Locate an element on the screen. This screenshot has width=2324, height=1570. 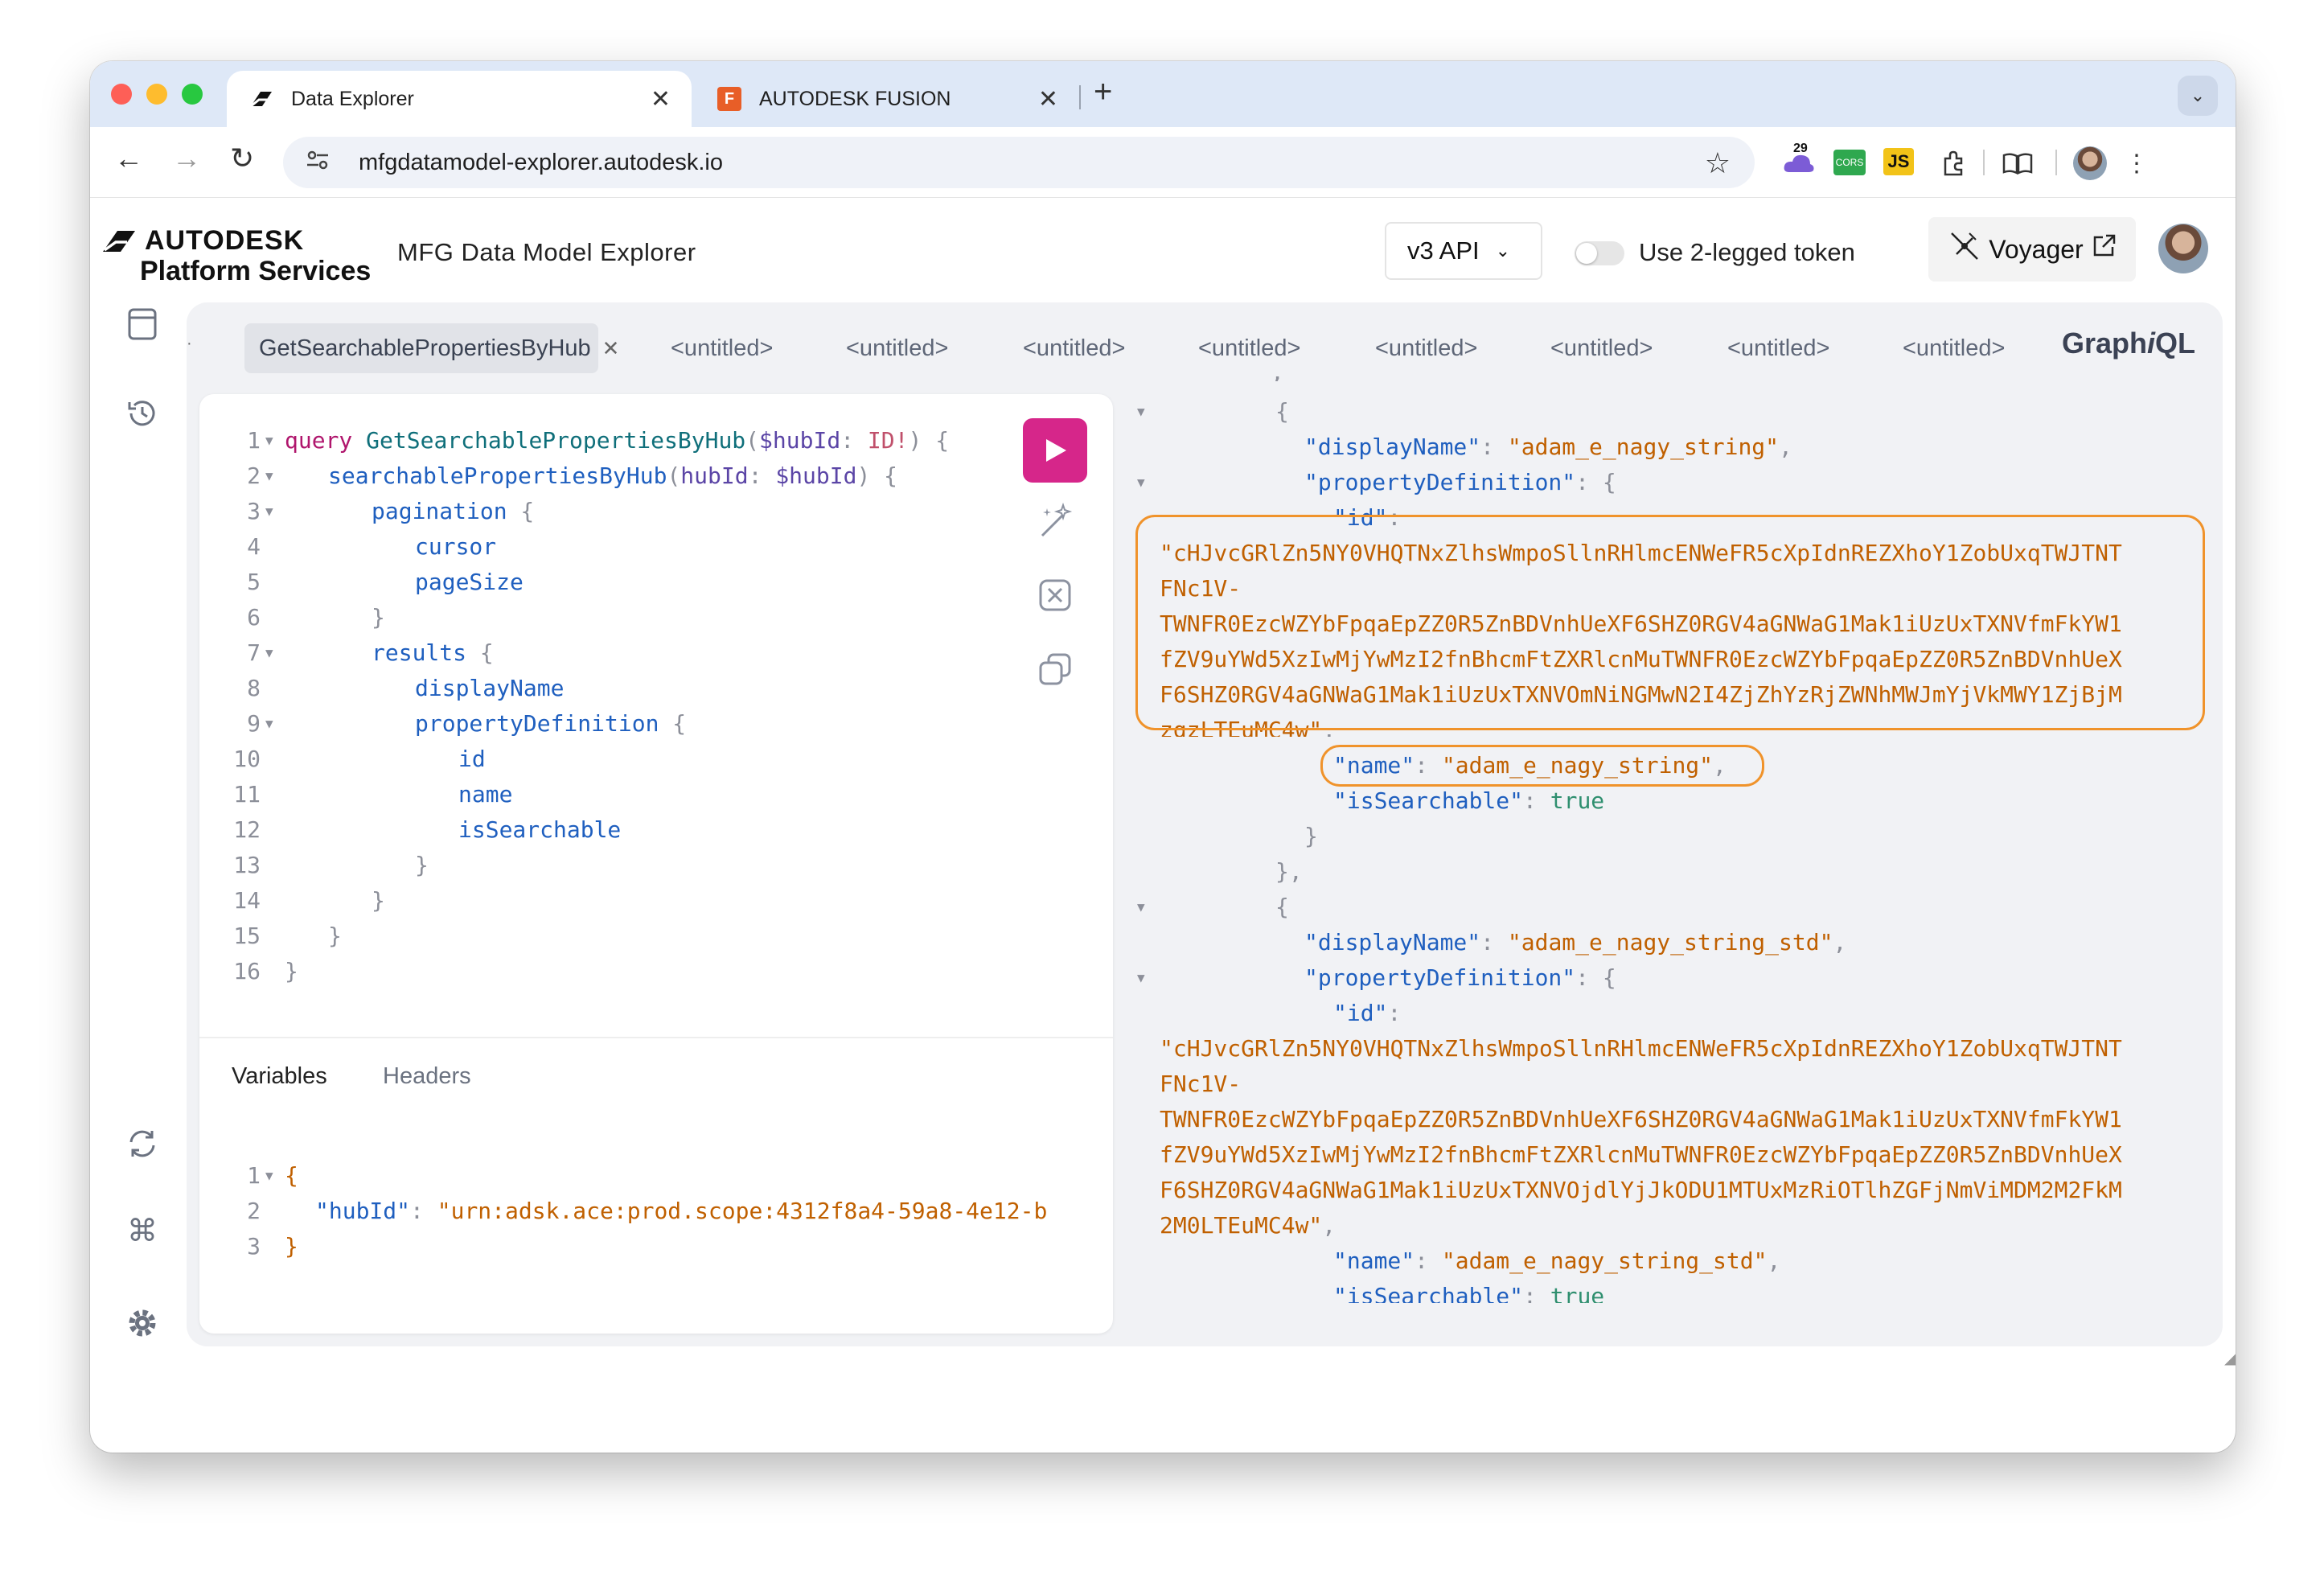
line-number: 10 is located at coordinates (247, 759).